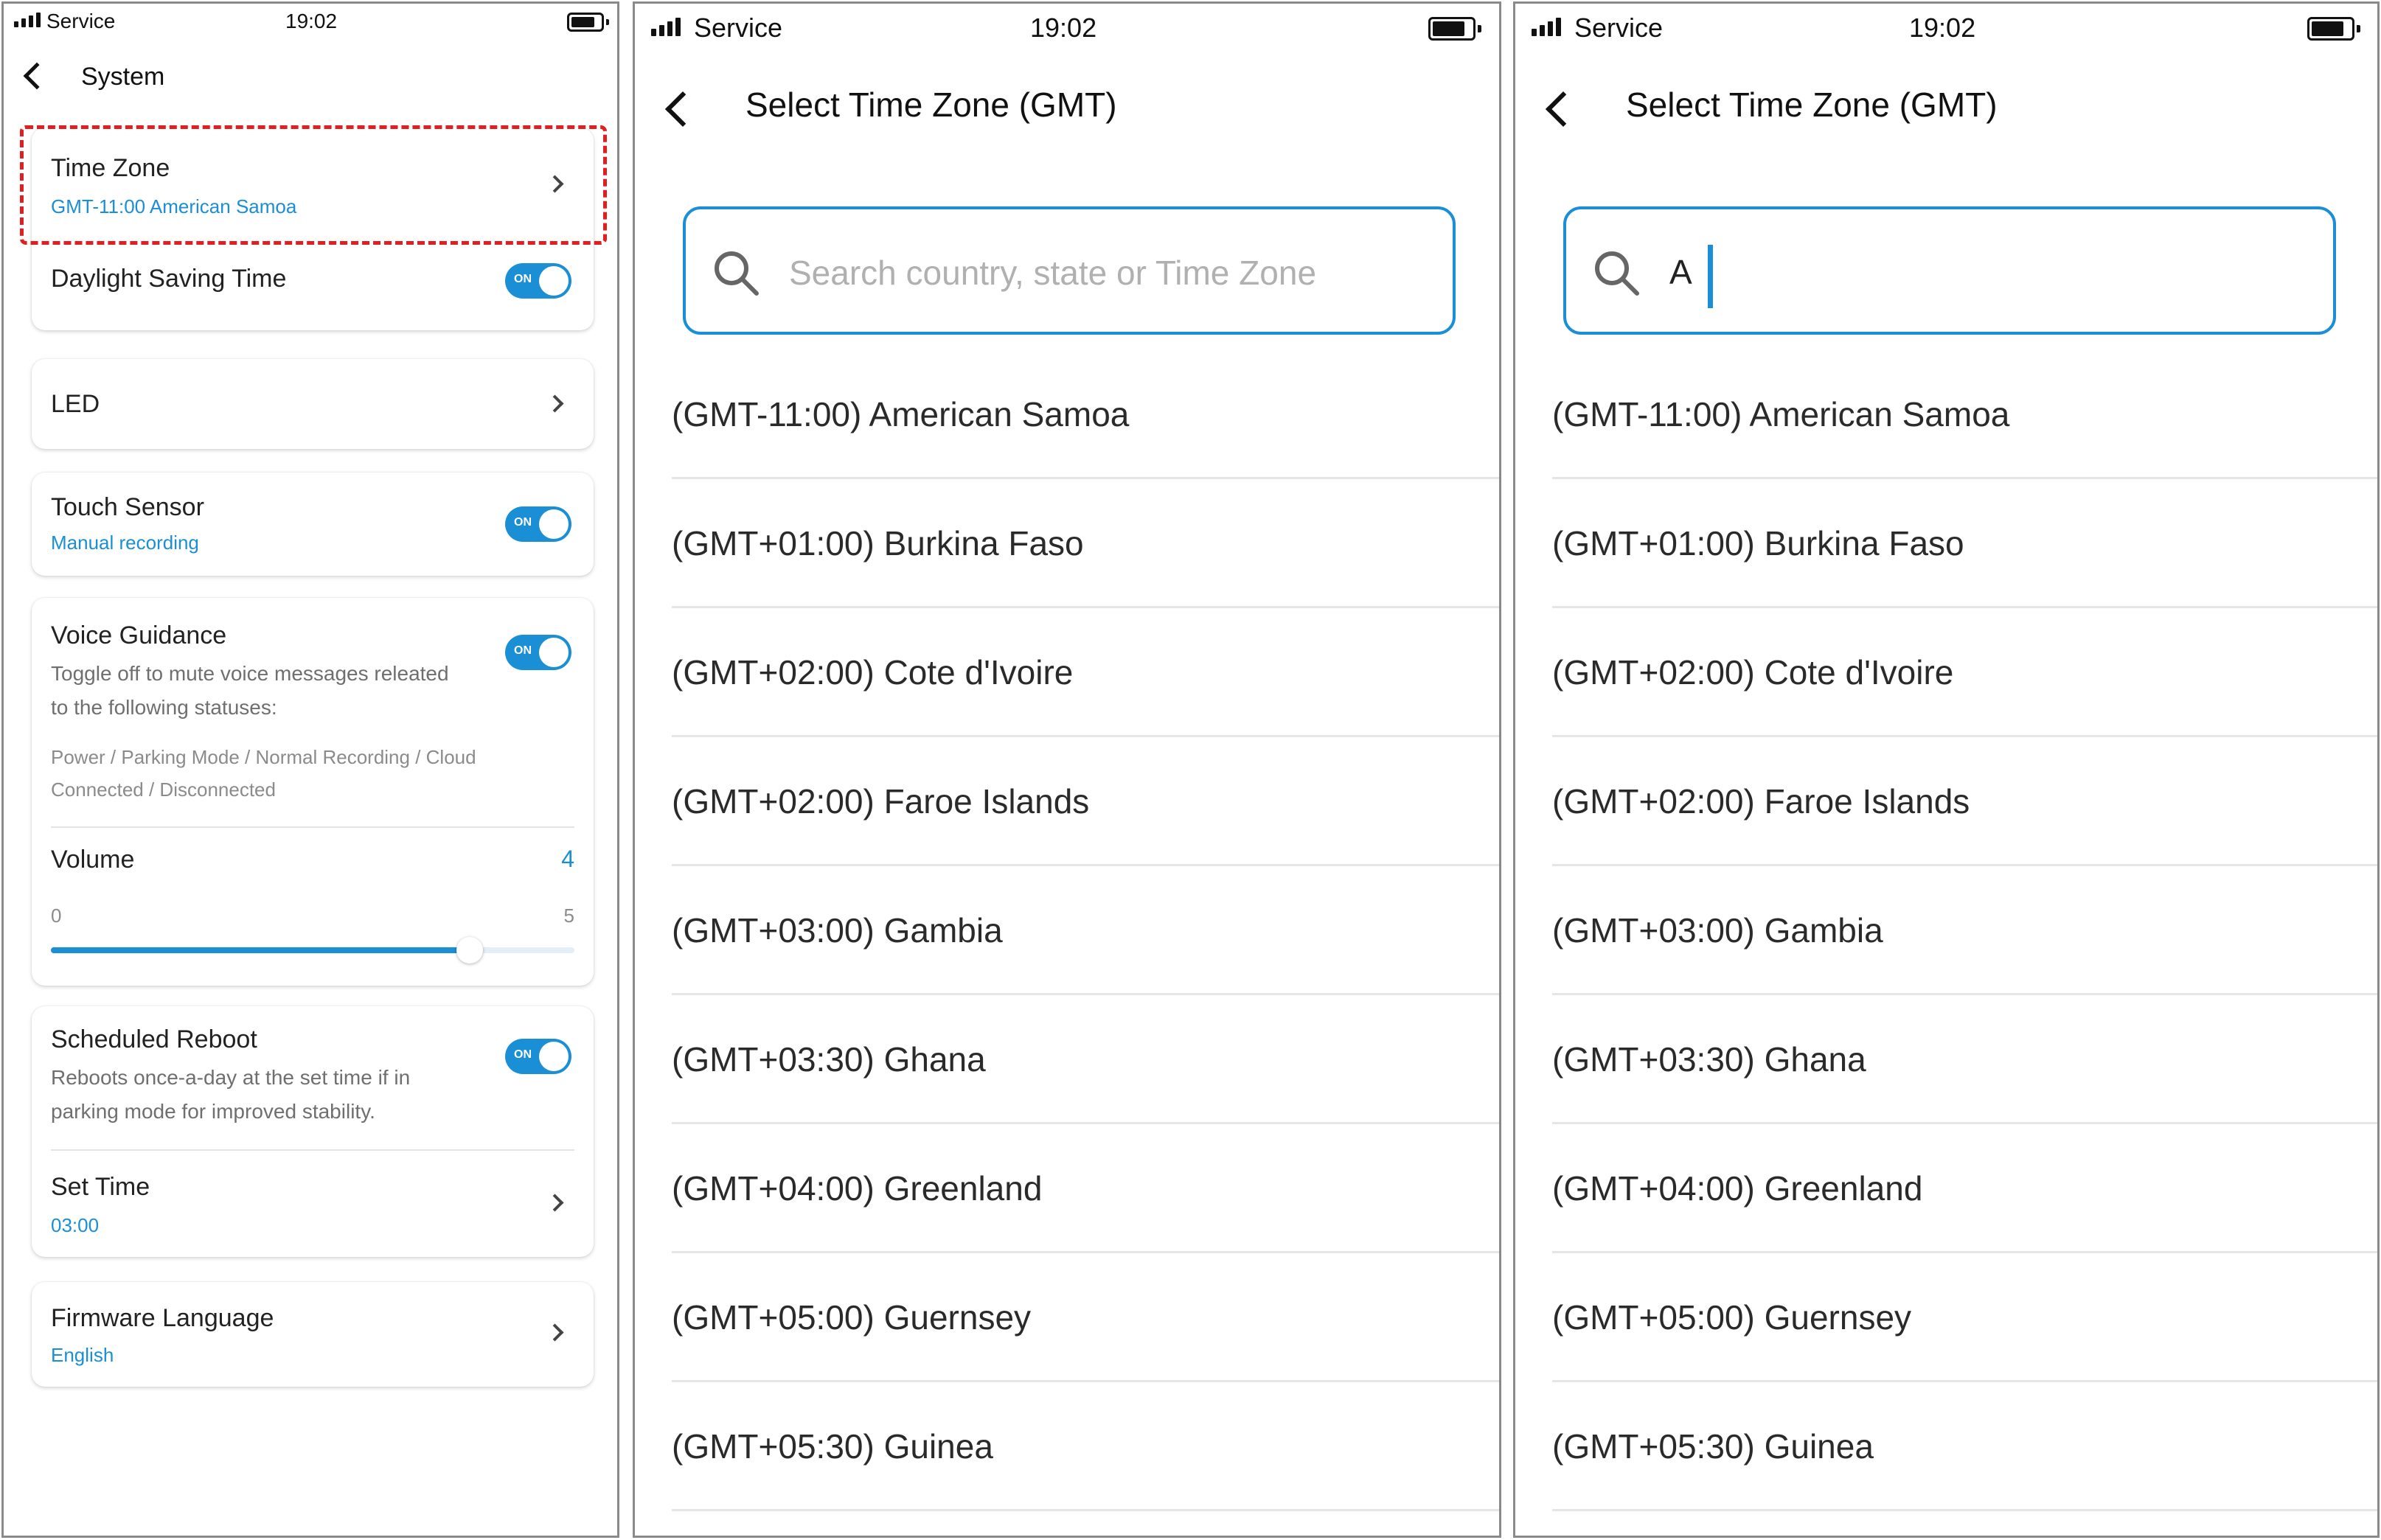 The image size is (2381, 1540). Describe the element at coordinates (313, 284) in the screenshot. I see `daylight-saving-row: Daylight Saving Time ON` at that location.